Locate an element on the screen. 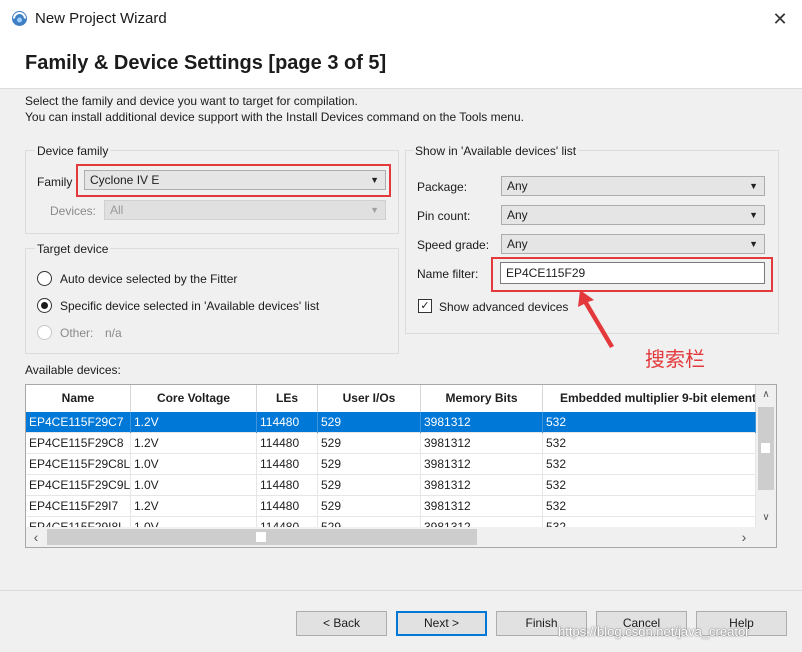  scroll-right-icon: › is located at coordinates (744, 537).